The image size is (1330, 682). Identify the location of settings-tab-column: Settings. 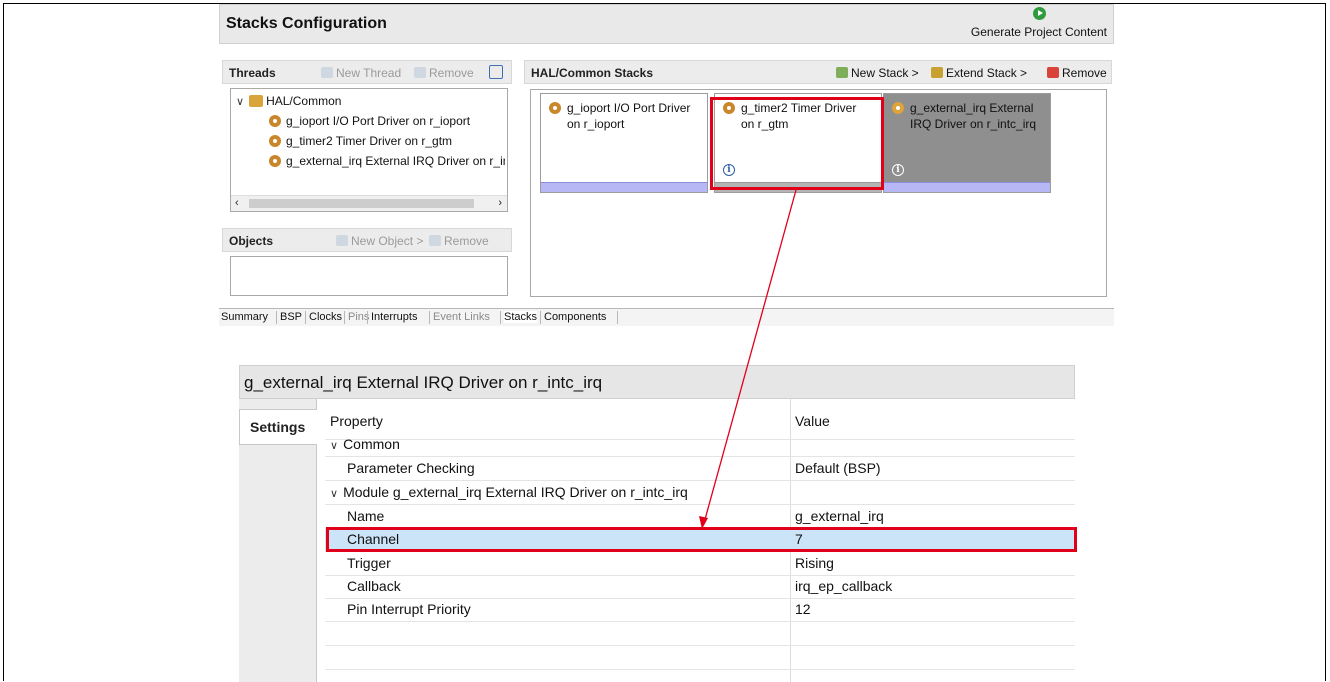
(278, 540).